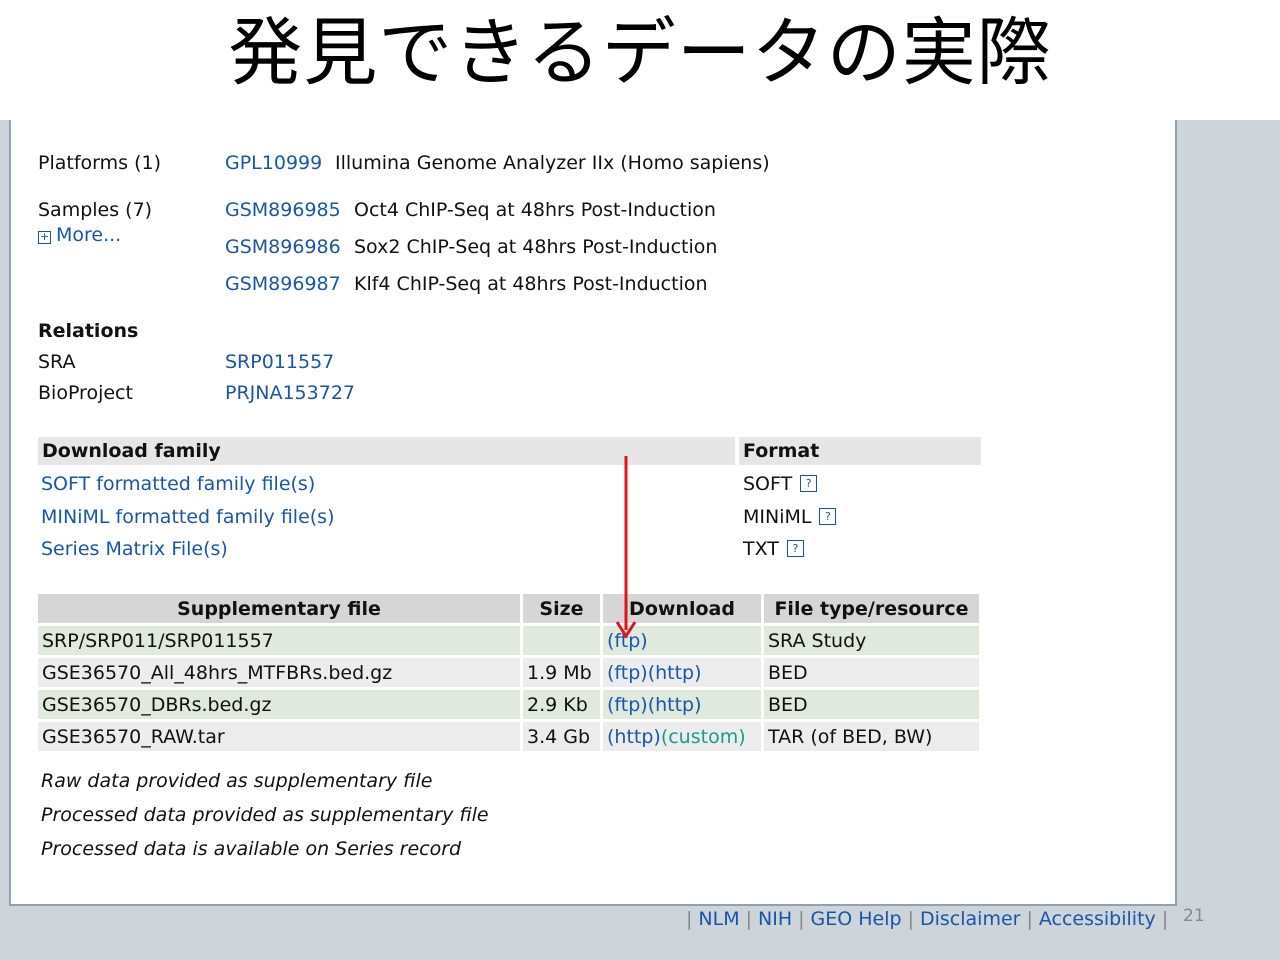 Image resolution: width=1280 pixels, height=960 pixels. I want to click on file-name: GSE36570_RAW.tar, so click(279, 736).